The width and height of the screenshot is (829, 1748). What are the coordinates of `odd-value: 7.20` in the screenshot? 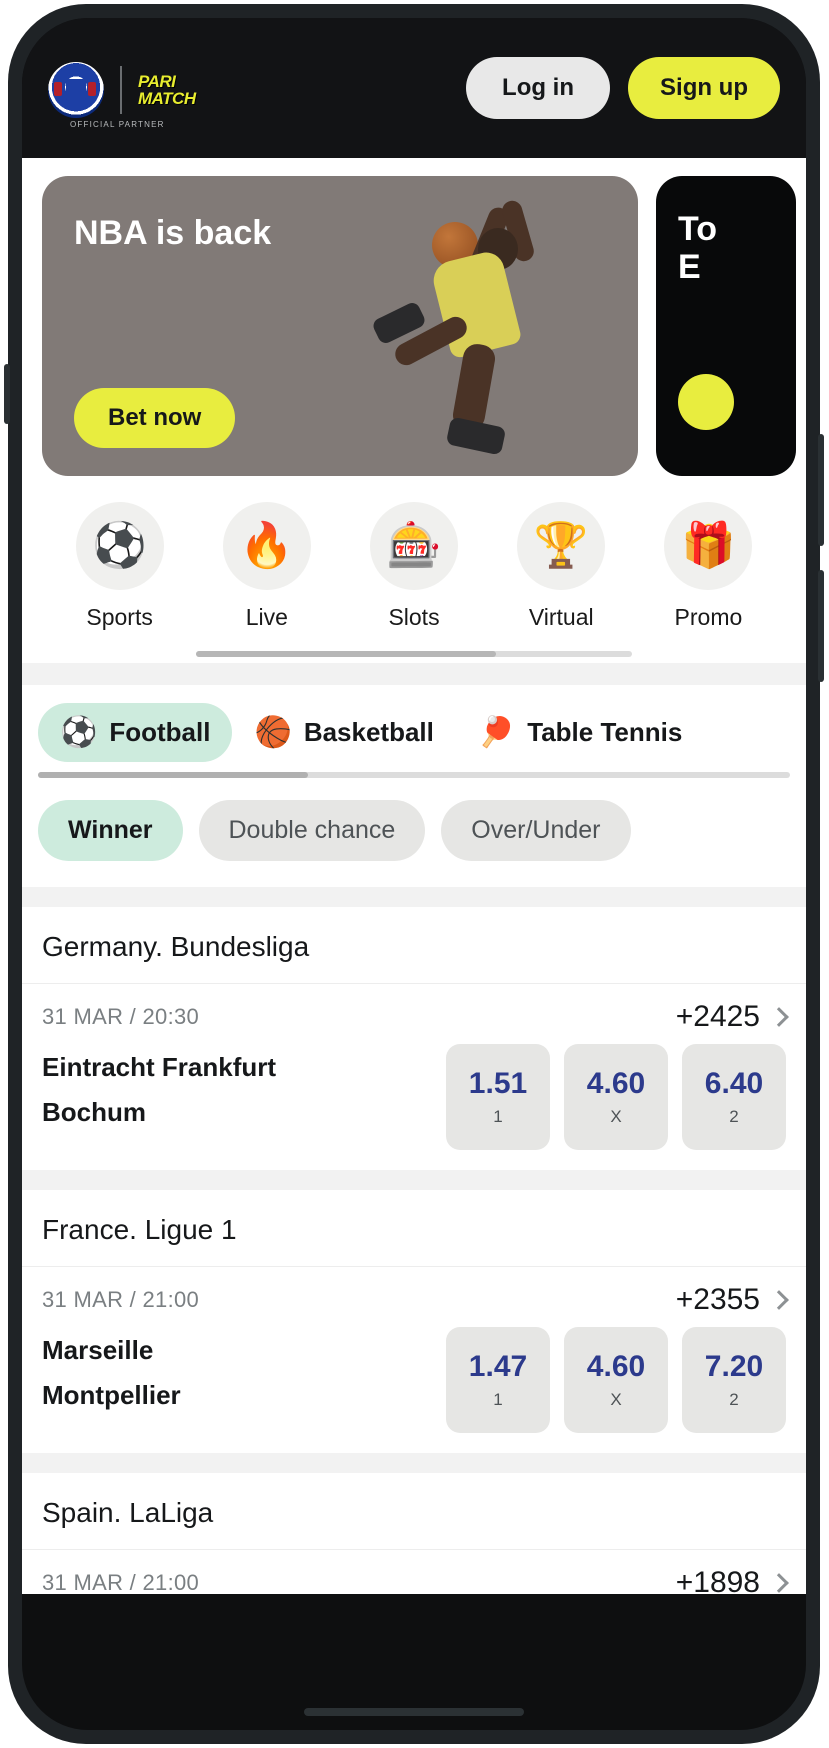 It's located at (734, 1366).